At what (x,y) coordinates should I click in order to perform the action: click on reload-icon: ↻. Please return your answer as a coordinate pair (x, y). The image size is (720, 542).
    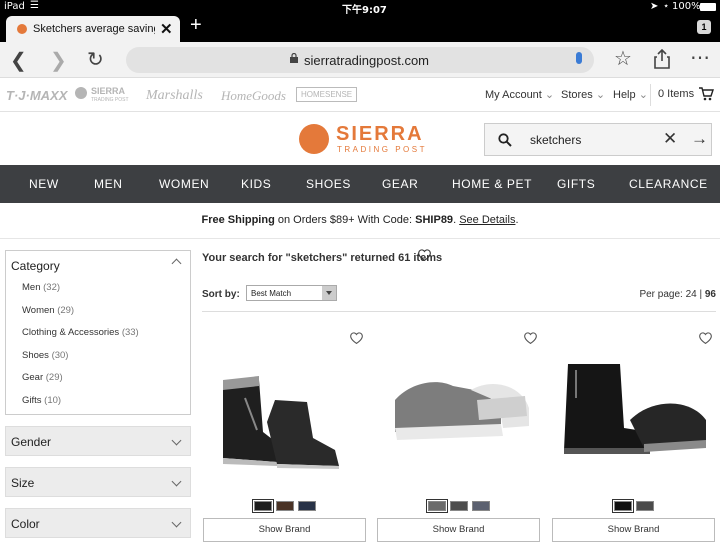
    Looking at the image, I should click on (95, 59).